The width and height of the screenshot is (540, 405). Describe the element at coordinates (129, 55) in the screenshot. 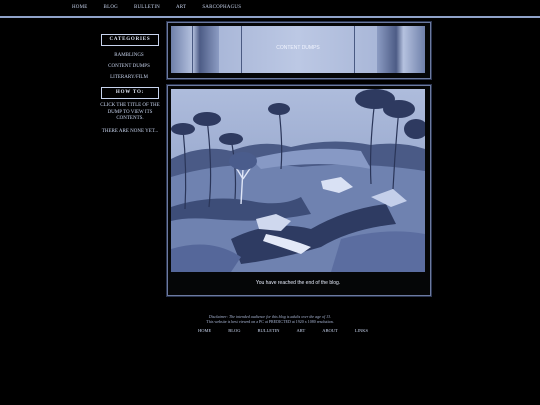

I see `category-ramblings-link: RAMBLINGS` at that location.